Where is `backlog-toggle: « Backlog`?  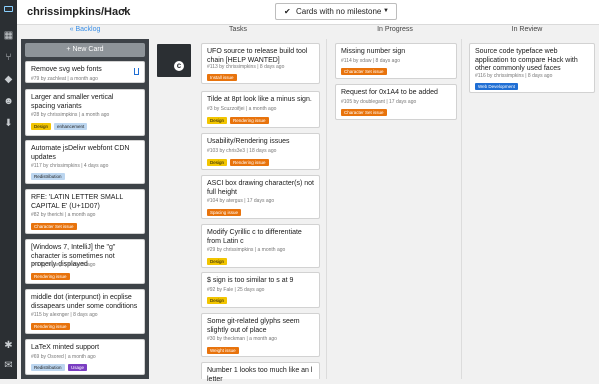
backlog-toggle: « Backlog is located at coordinates (85, 31).